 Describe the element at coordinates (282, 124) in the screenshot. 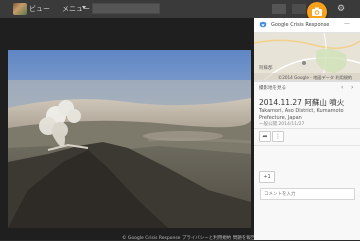

I see `photo-meta: 一般公開 2014/11/27` at that location.